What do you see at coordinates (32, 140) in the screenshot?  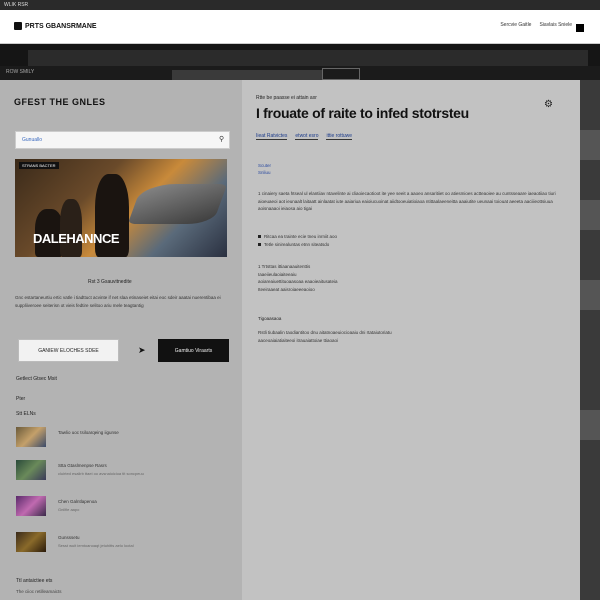 I see `search-placeholder: Gunuallo` at bounding box center [32, 140].